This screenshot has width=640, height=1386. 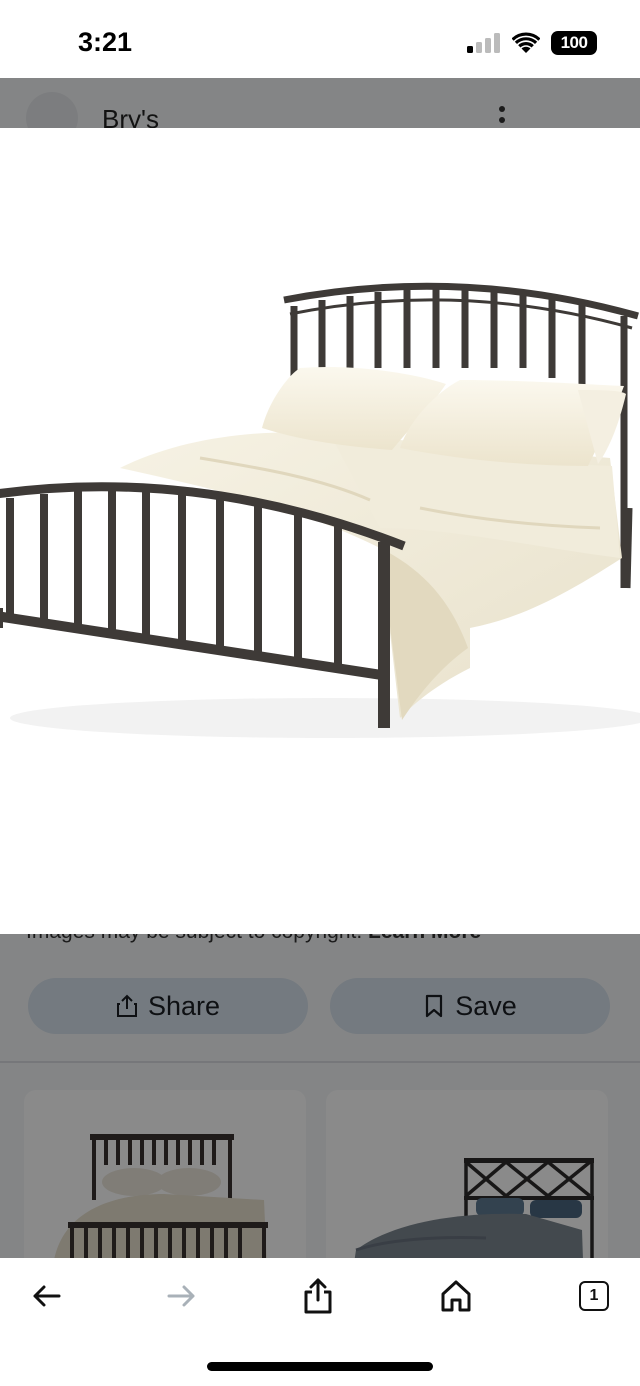 What do you see at coordinates (320, 39) in the screenshot?
I see `status-bar: 3:21 100` at bounding box center [320, 39].